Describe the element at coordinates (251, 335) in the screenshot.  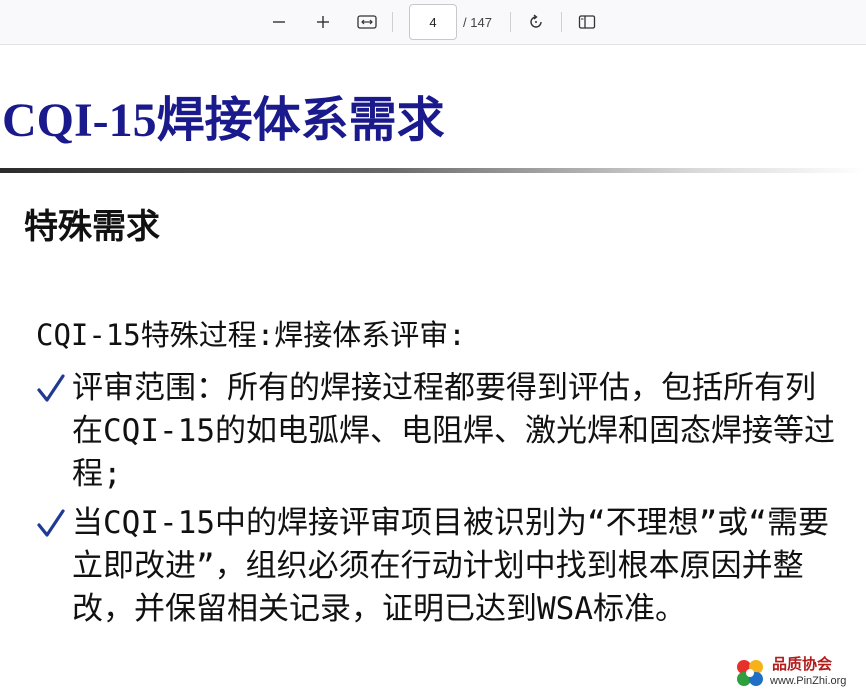
I see `intro-text: CQI-15特殊过程:焊接体系评审:` at that location.